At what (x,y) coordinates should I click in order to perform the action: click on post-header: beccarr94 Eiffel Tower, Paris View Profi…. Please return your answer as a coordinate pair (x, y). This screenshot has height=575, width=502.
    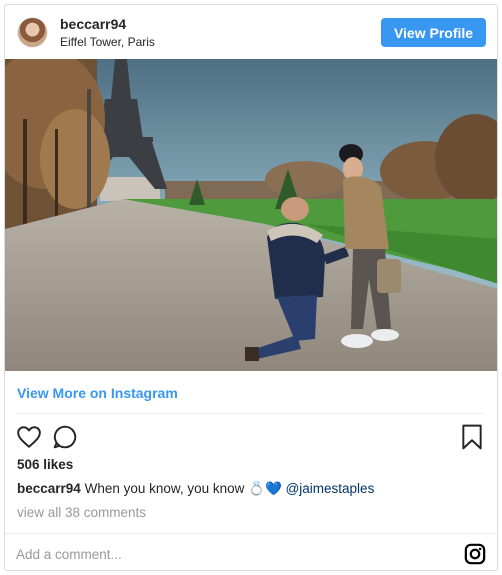
    Looking at the image, I should click on (251, 32).